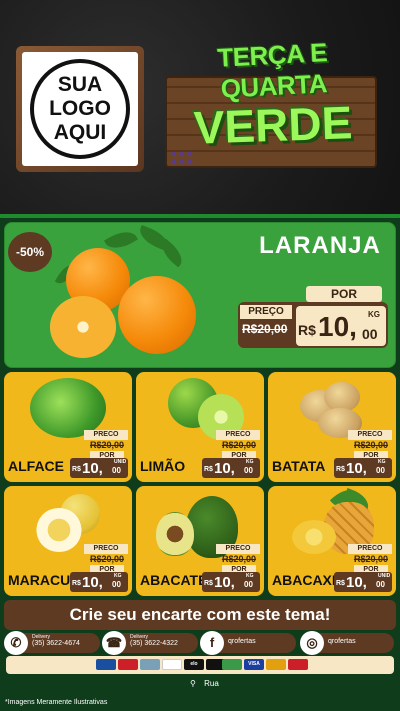 The image size is (400, 711). I want to click on product-name: ALFACE, so click(36, 466).